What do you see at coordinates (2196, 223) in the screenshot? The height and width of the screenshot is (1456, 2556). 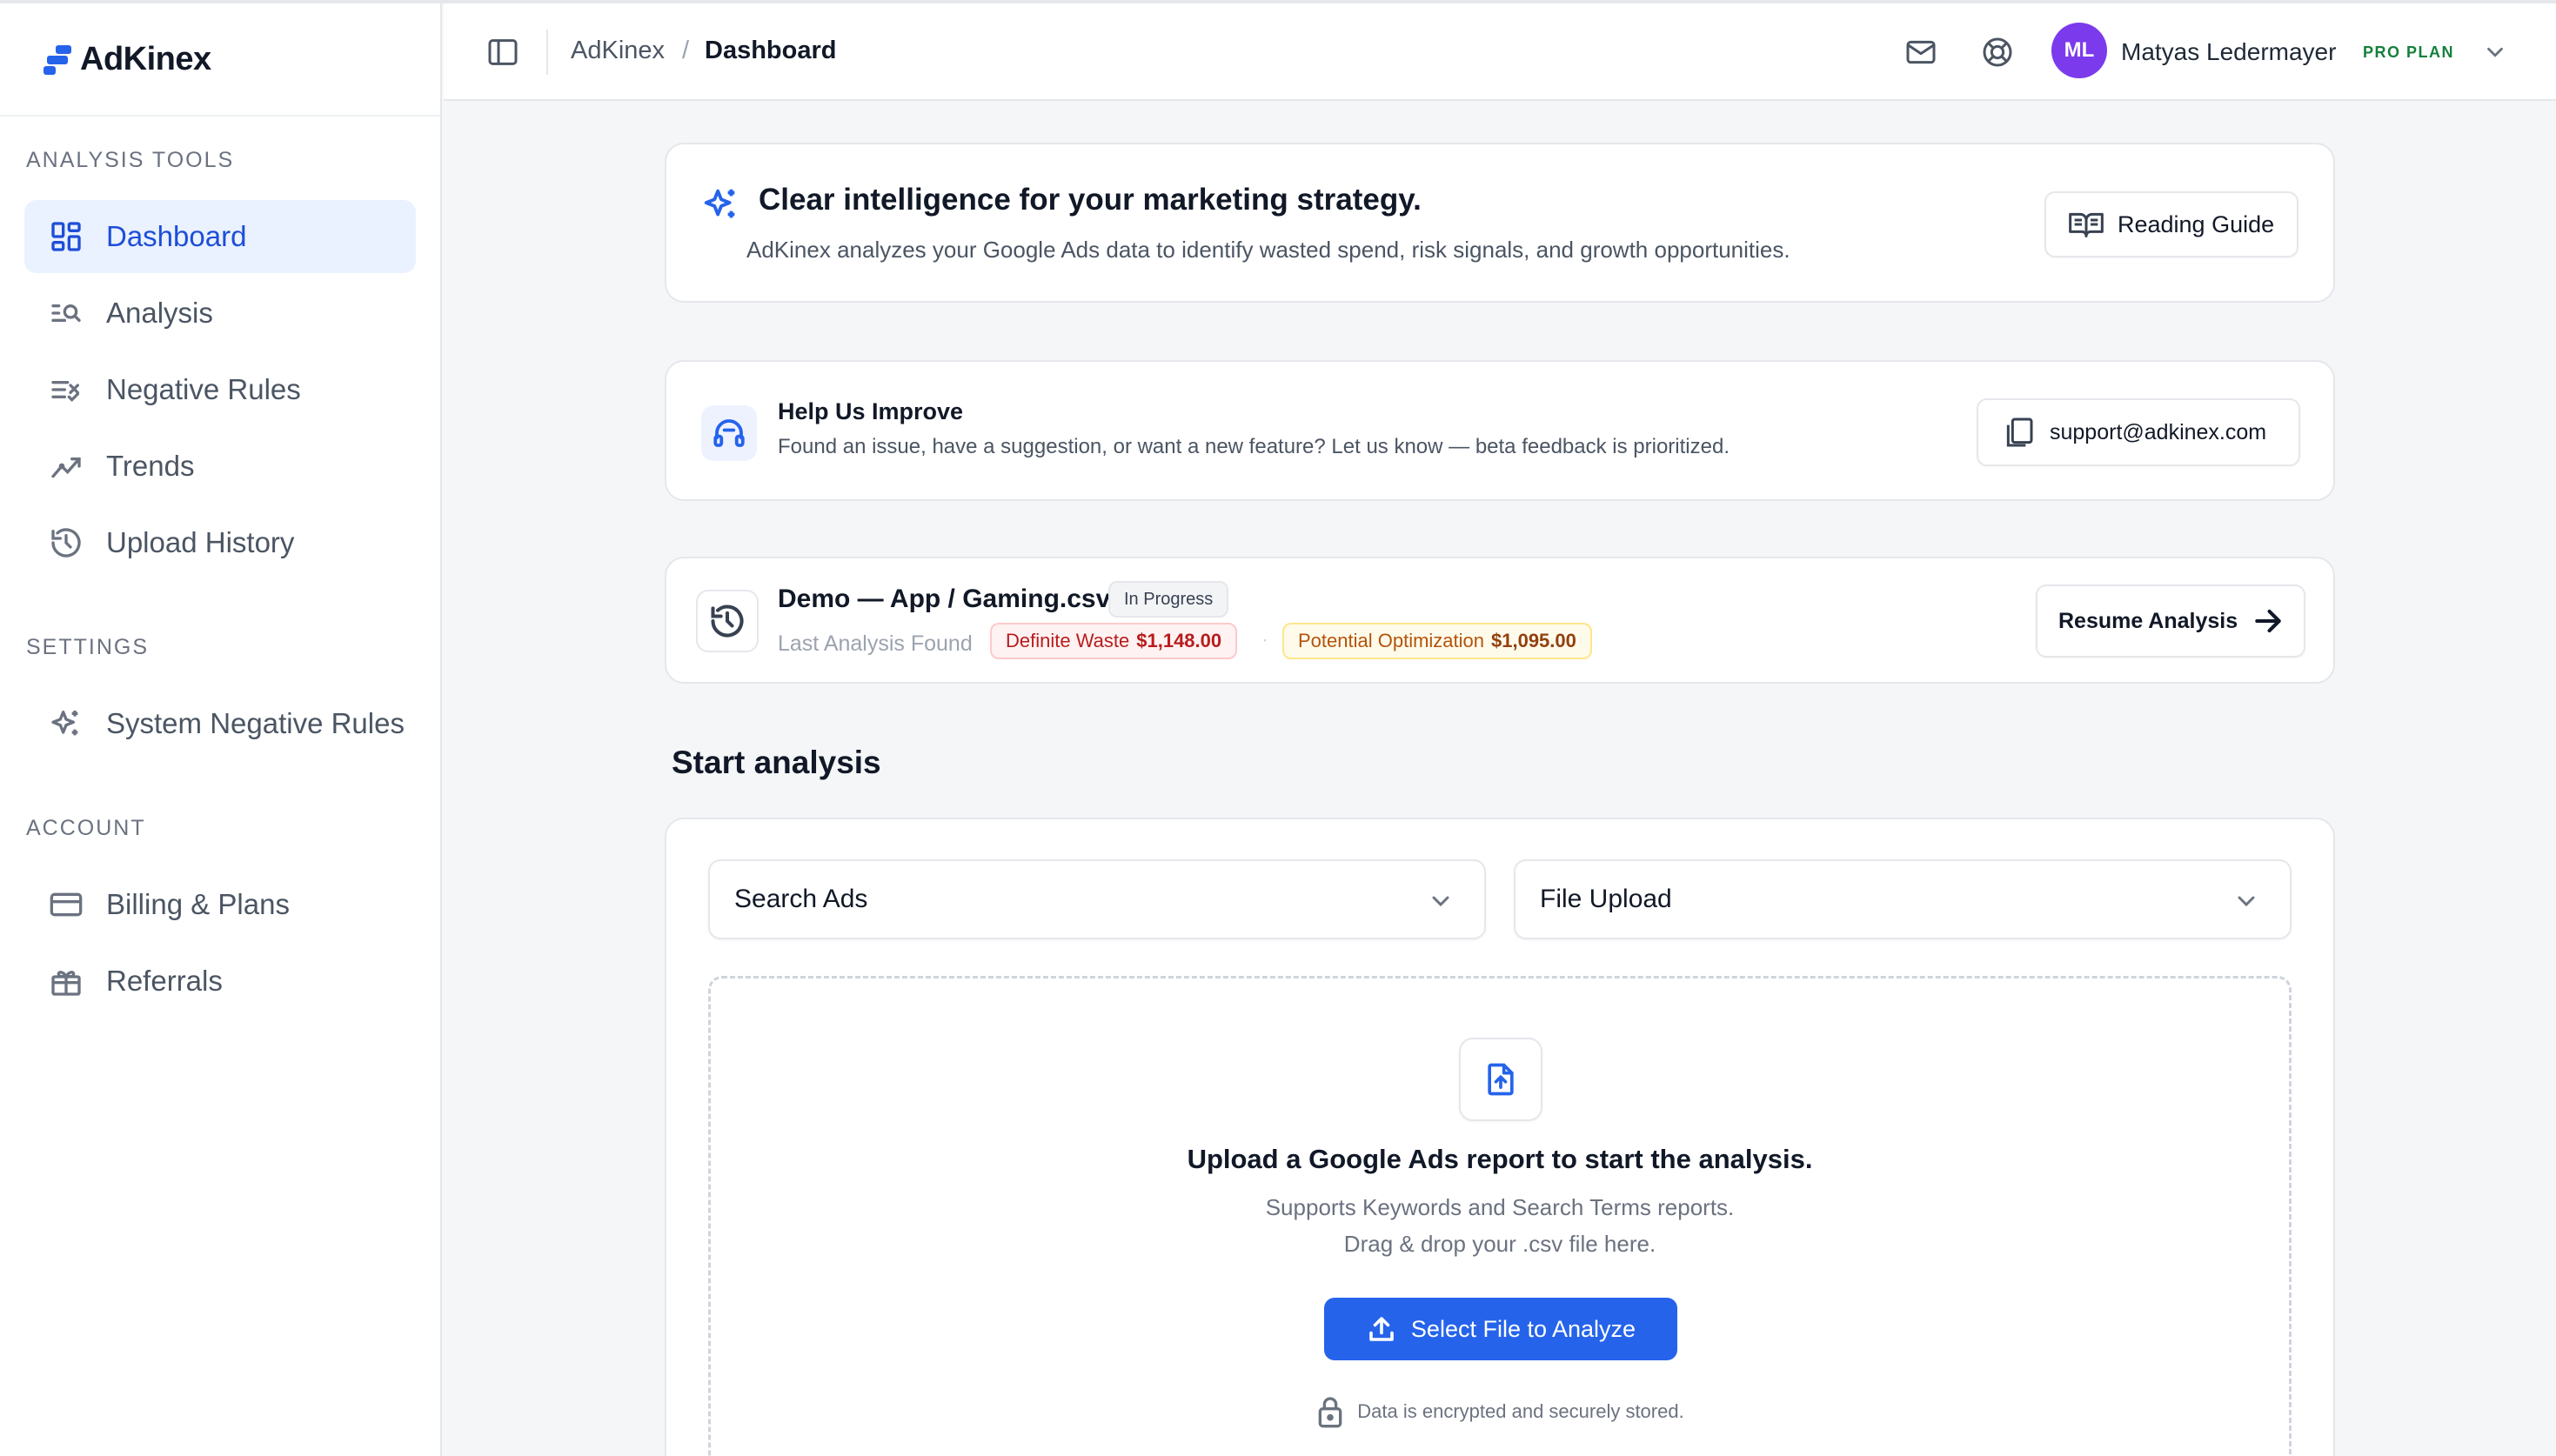 I see `reading-guide-label: Reading Guide` at bounding box center [2196, 223].